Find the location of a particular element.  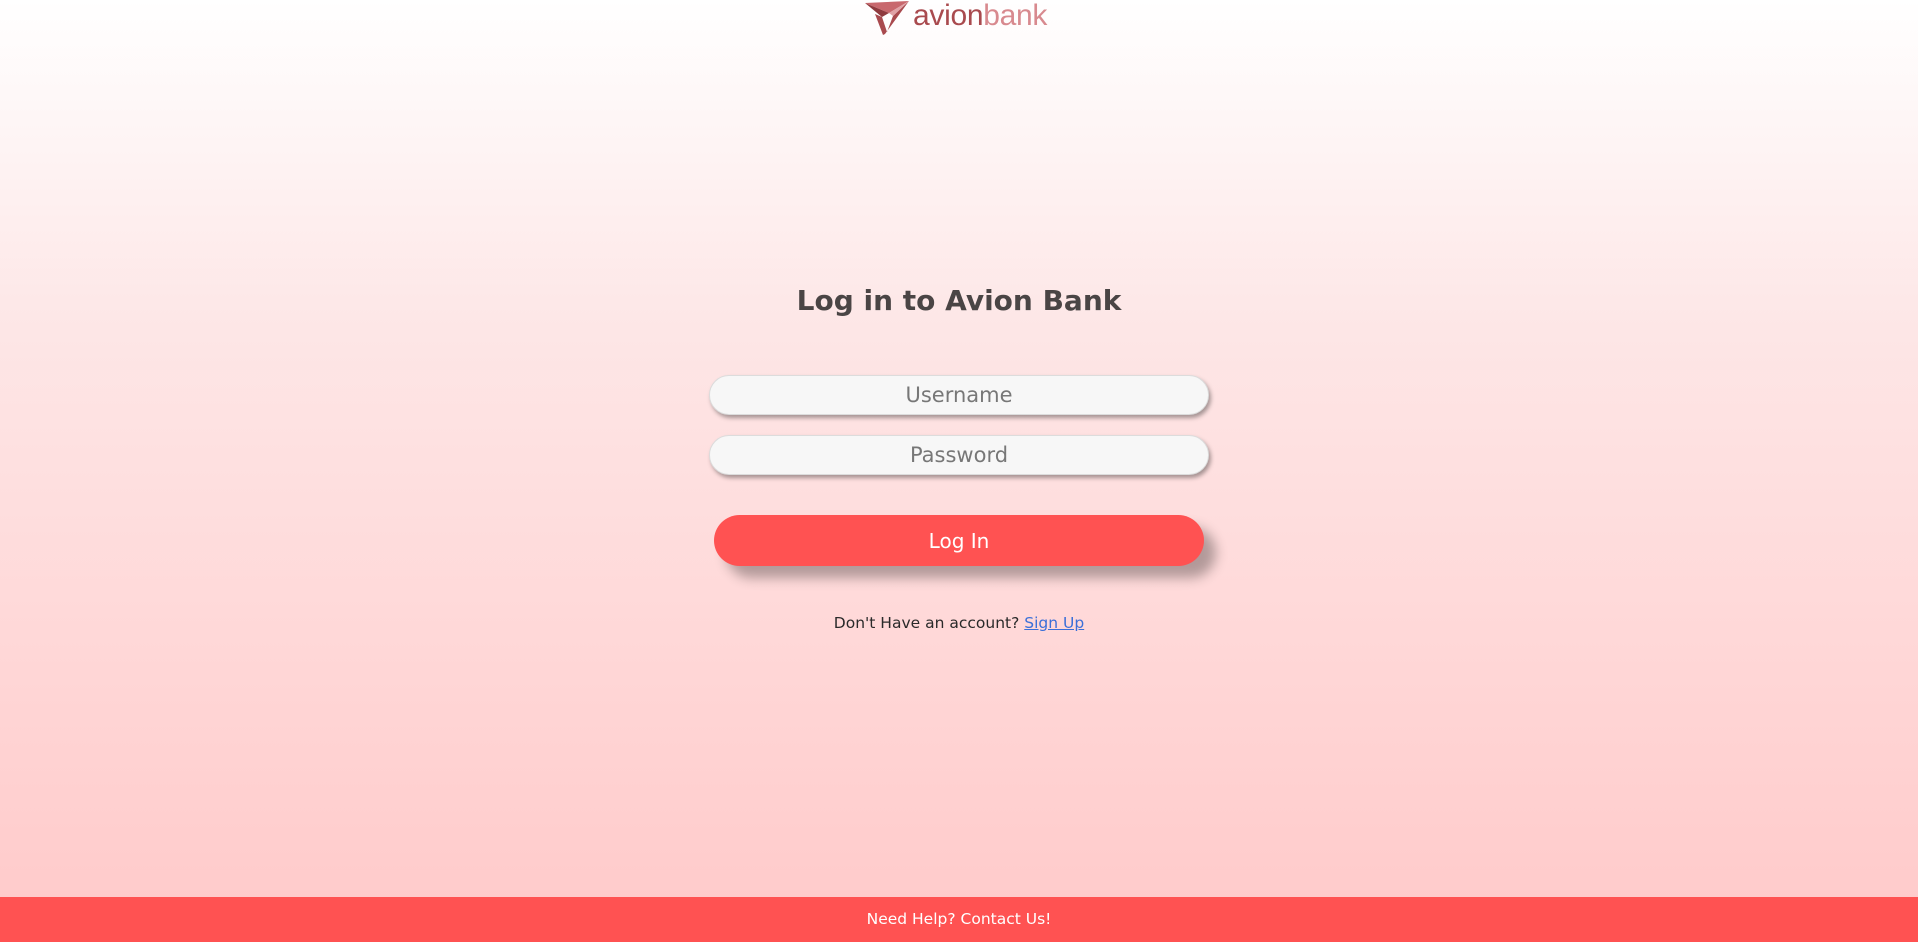

login-button: Log In is located at coordinates (959, 540).